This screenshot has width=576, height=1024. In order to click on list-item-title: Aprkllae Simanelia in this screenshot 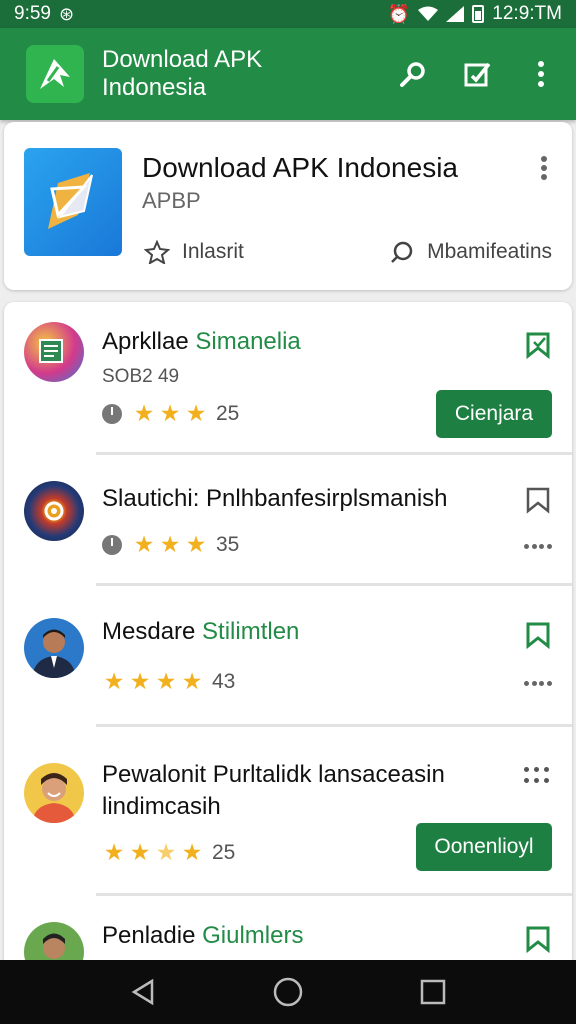, I will do `click(201, 341)`.